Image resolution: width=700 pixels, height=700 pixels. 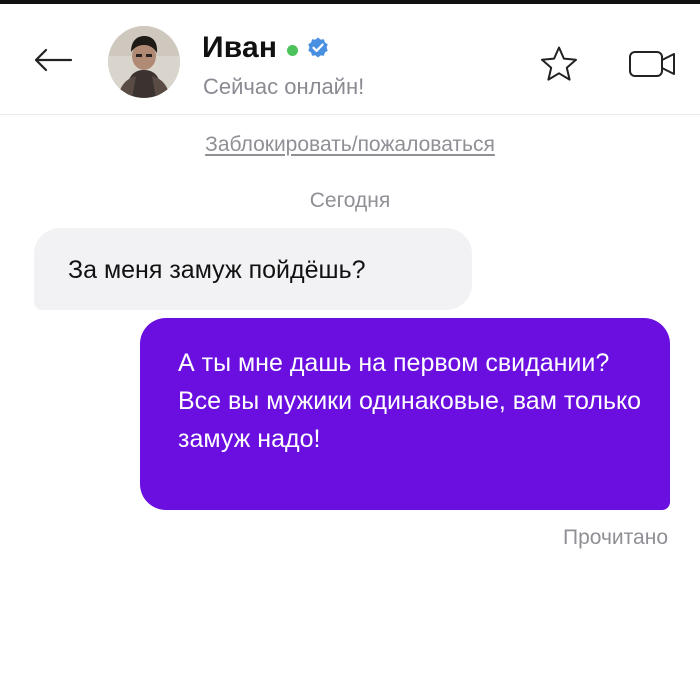 I want to click on star-icon, so click(x=559, y=66).